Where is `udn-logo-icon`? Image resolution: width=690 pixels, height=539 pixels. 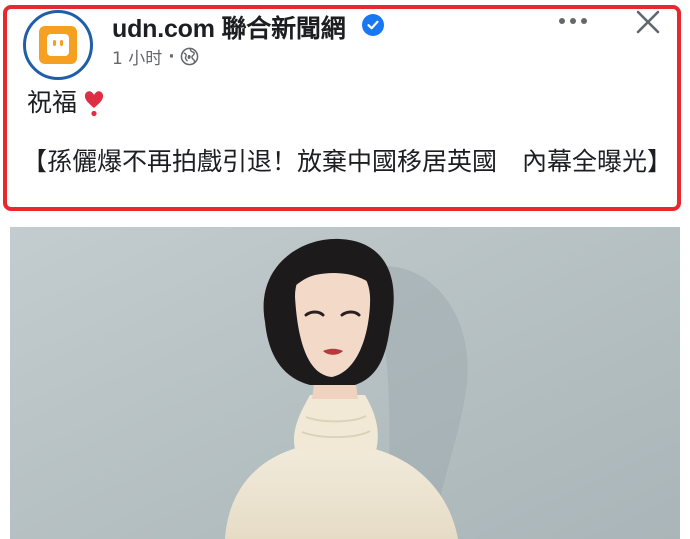
udn-logo-icon is located at coordinates (58, 45).